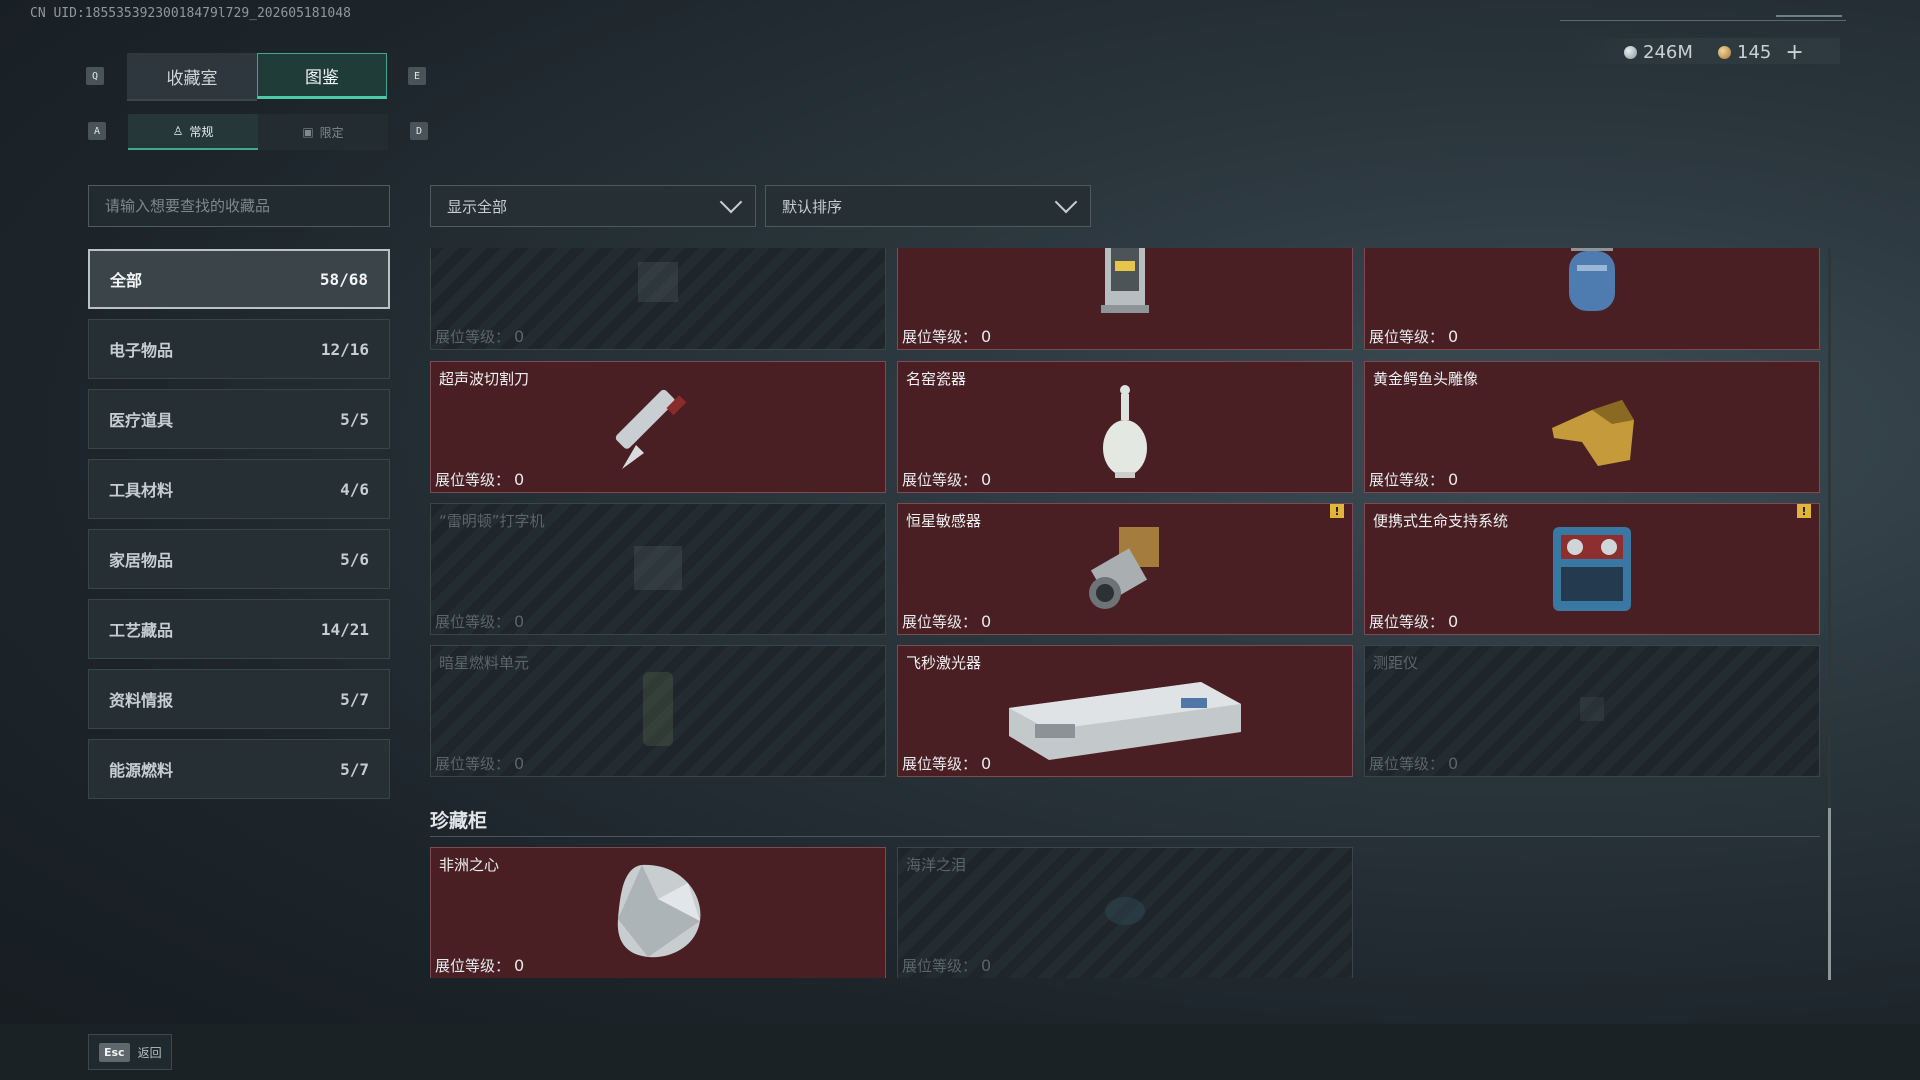  Describe the element at coordinates (331, 132) in the screenshot. I see `subtab-limited-label: 限定` at that location.